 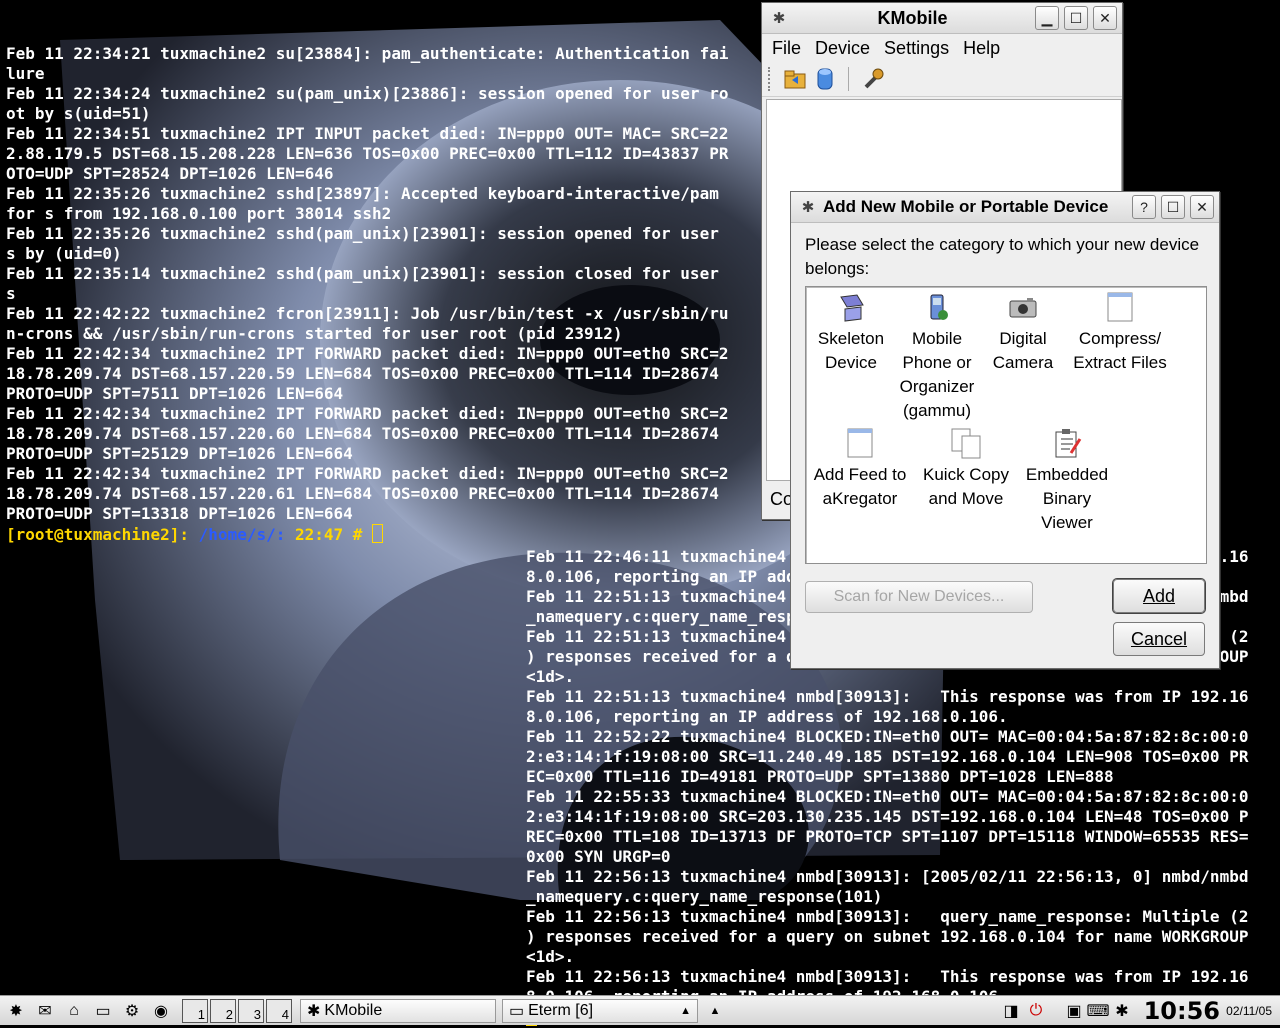 I want to click on category-kuick-copy-move: Kuick Copy and Move, so click(x=966, y=469).